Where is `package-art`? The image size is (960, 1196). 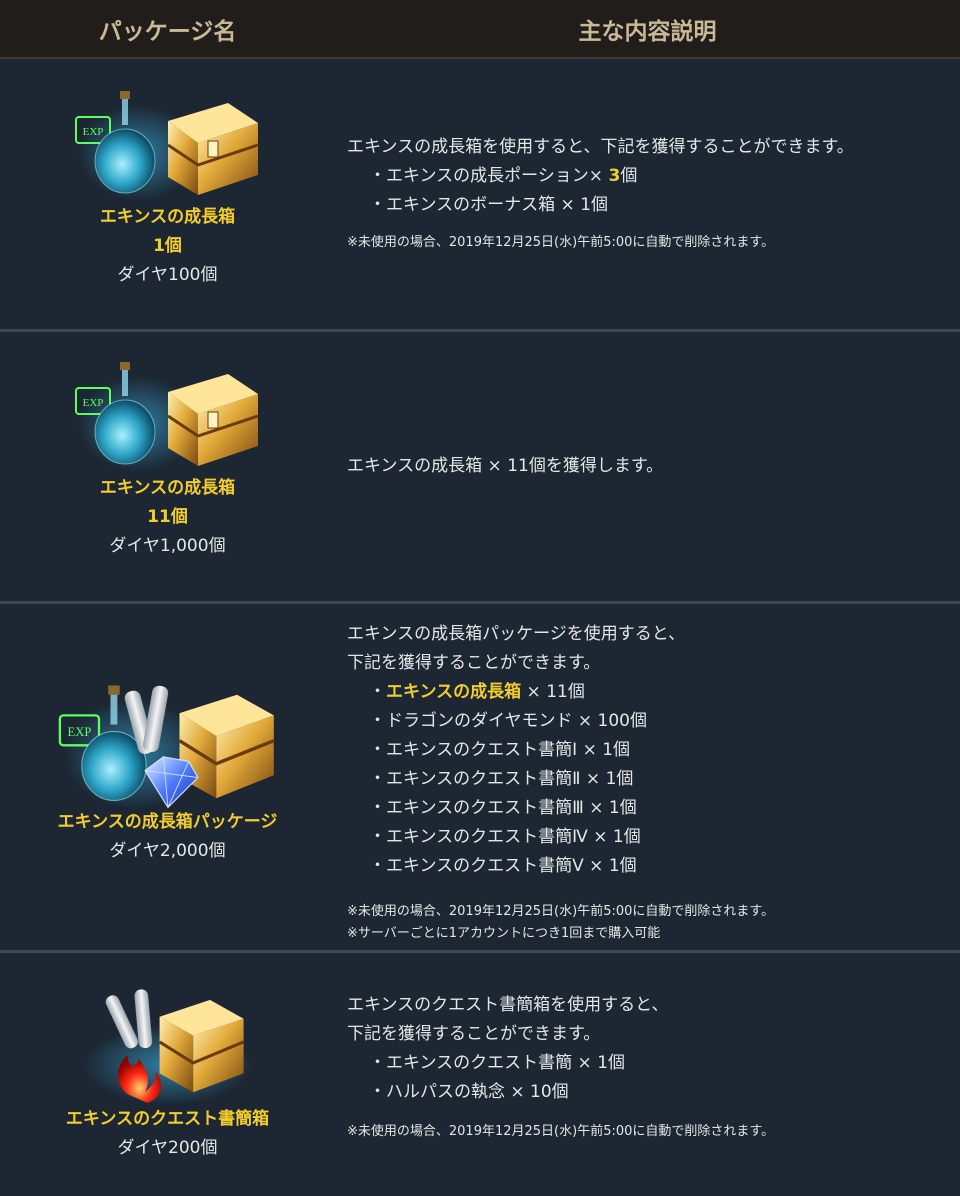 package-art is located at coordinates (167, 1047).